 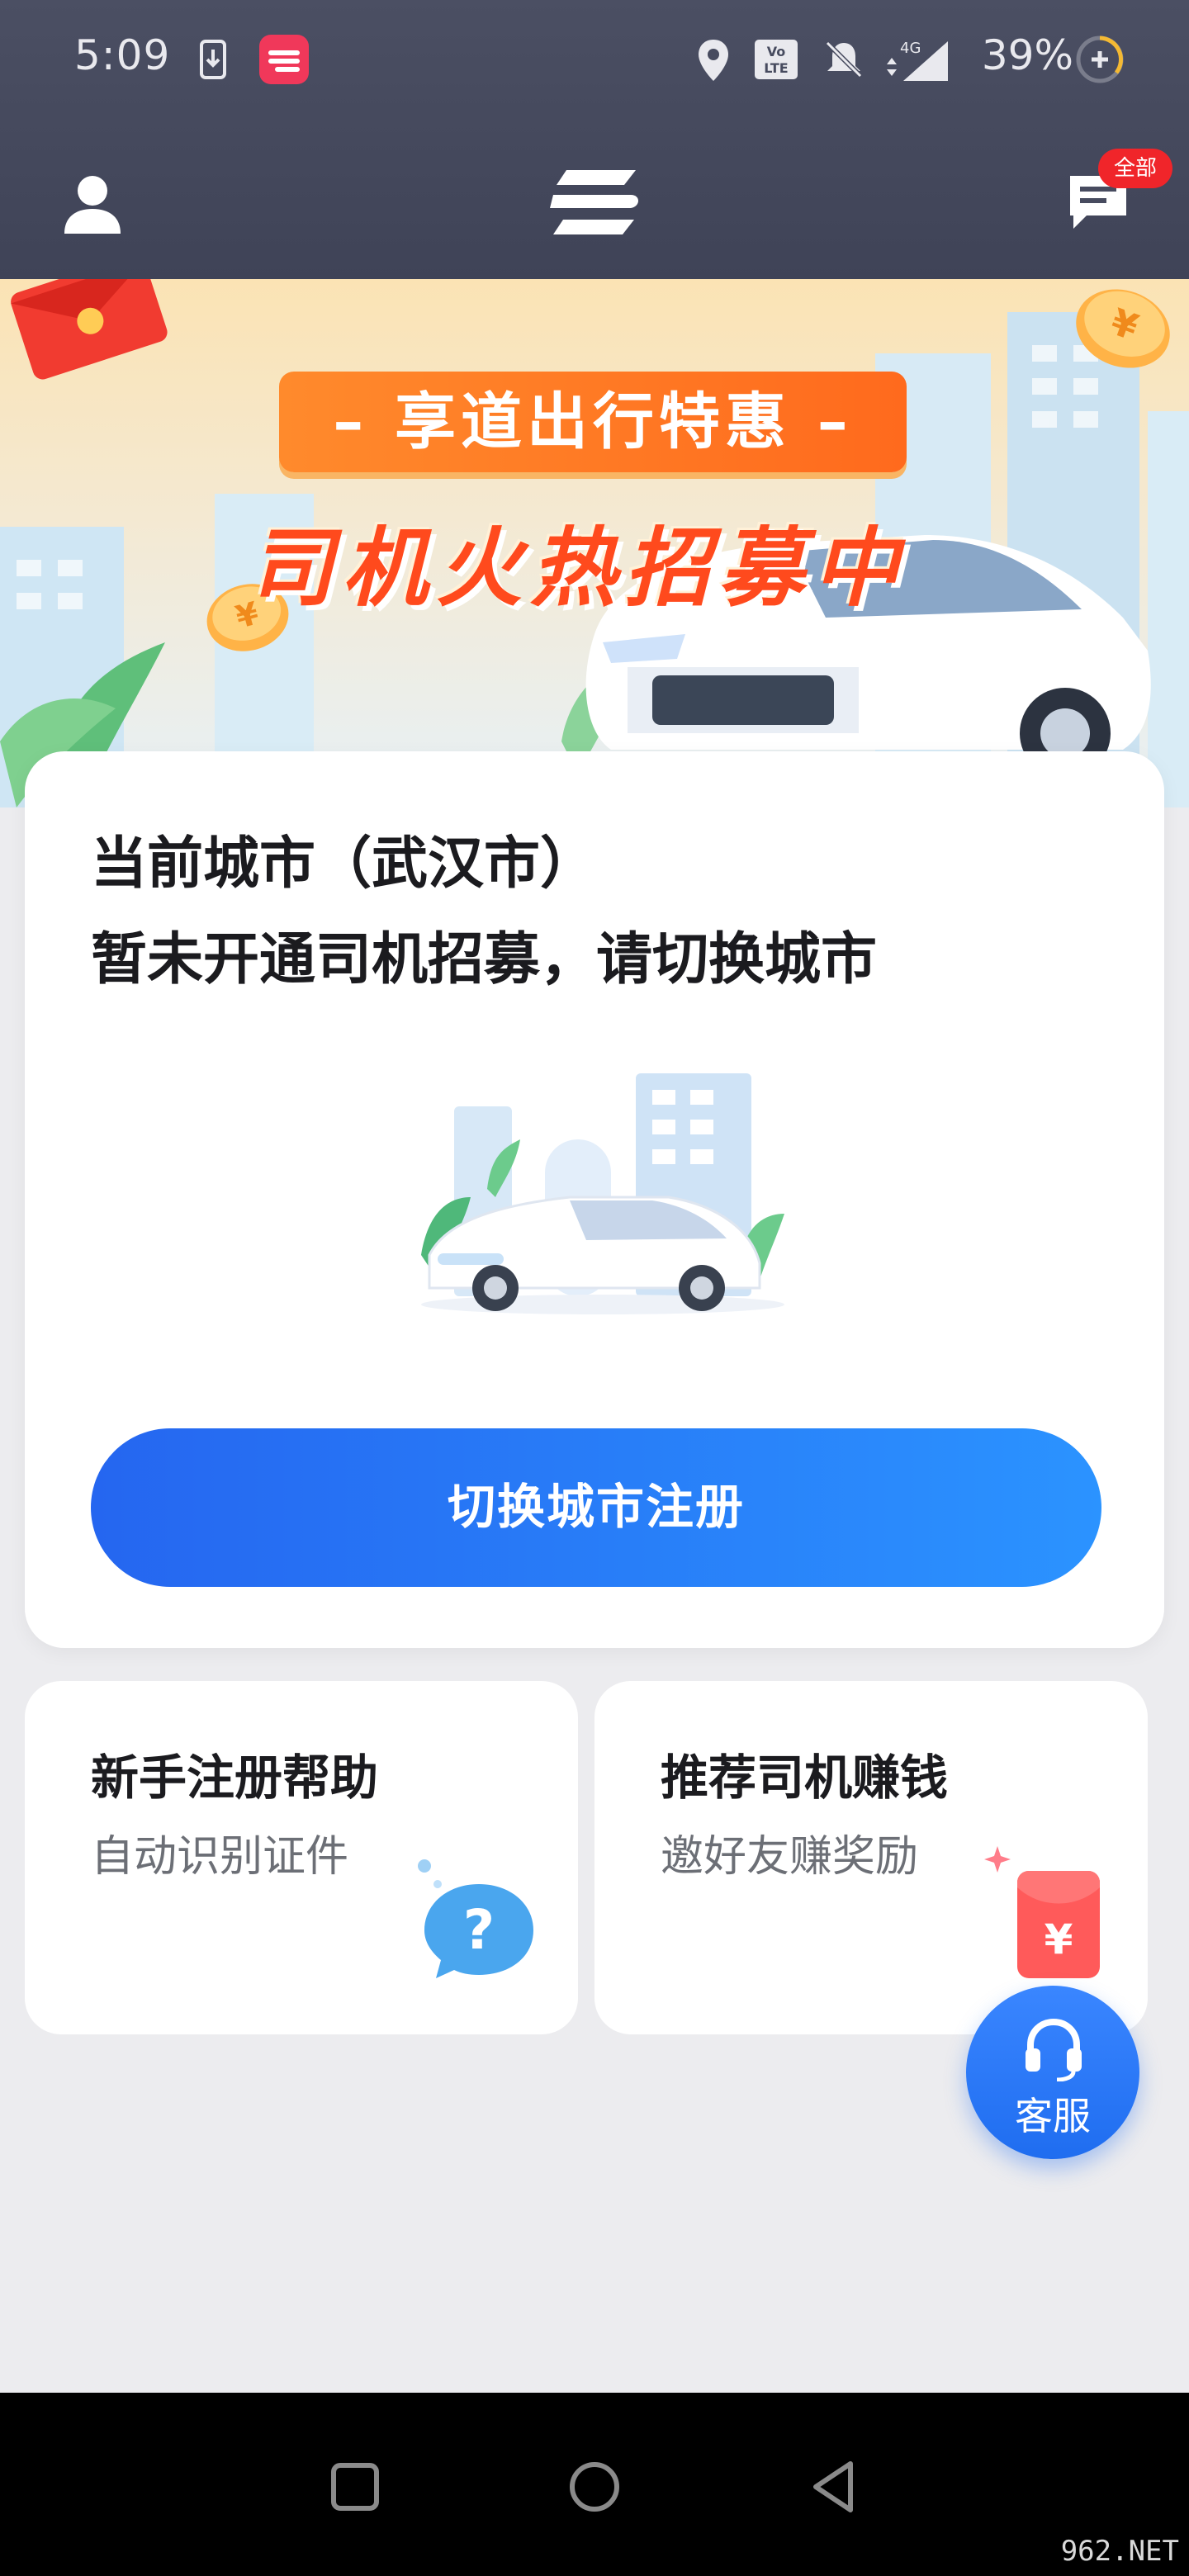 What do you see at coordinates (1053, 2116) in the screenshot?
I see `customer-service-label: 客服` at bounding box center [1053, 2116].